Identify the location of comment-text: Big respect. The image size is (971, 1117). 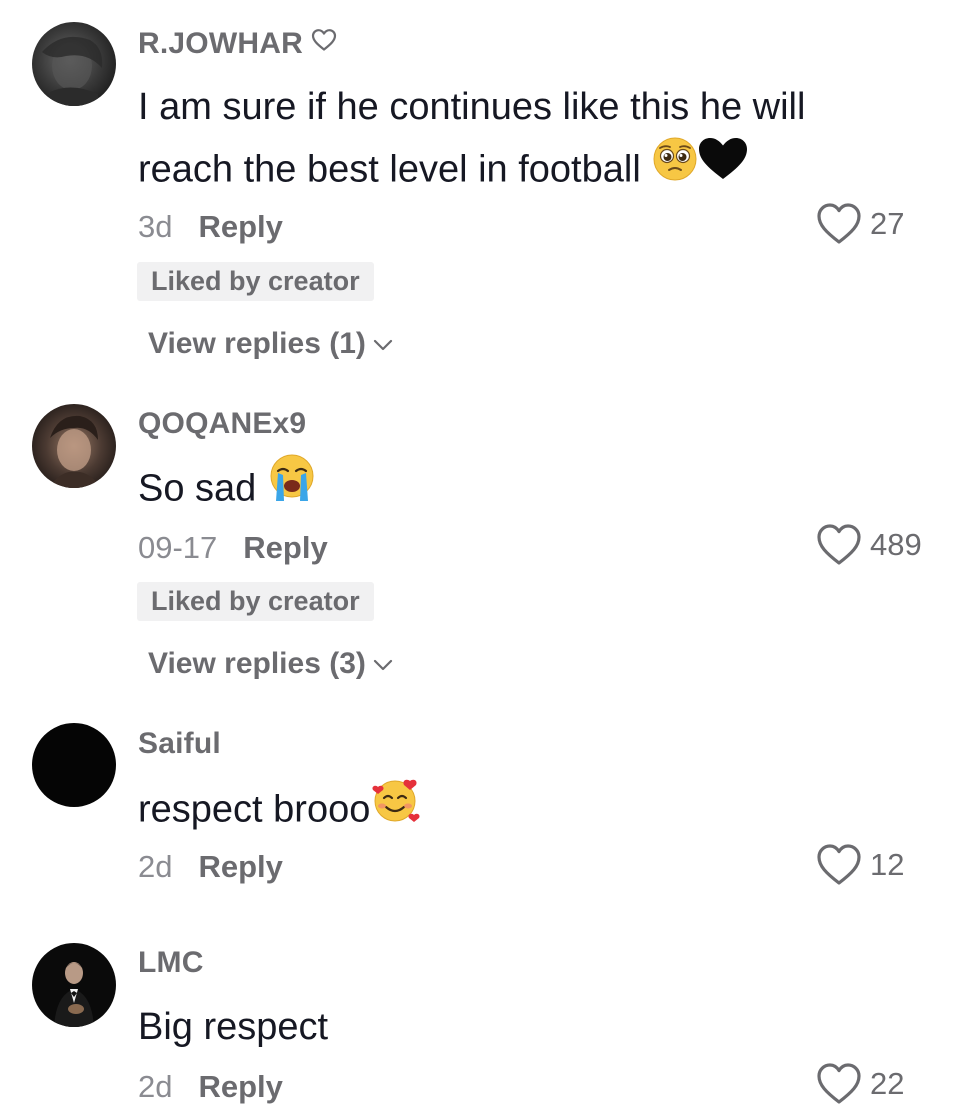
(508, 1027).